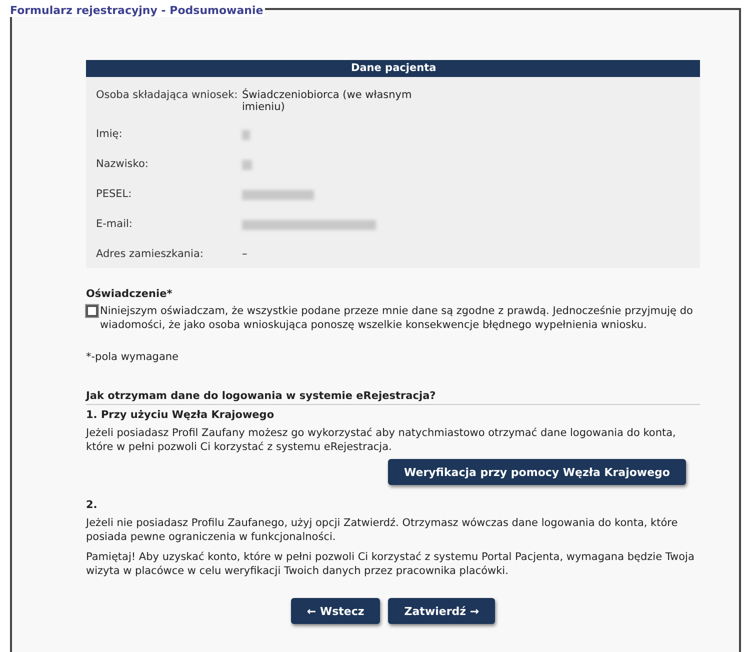 This screenshot has width=755, height=652. Describe the element at coordinates (382, 530) in the screenshot. I see `paragraph: Jeżeli nie posiadasz Profilu Zaufanego, użyj opcji Zatwierdź. Otrzymasz wówczas dane logowania do konta, które posiada pewne ograniczenia w funkcjonalności.` at that location.